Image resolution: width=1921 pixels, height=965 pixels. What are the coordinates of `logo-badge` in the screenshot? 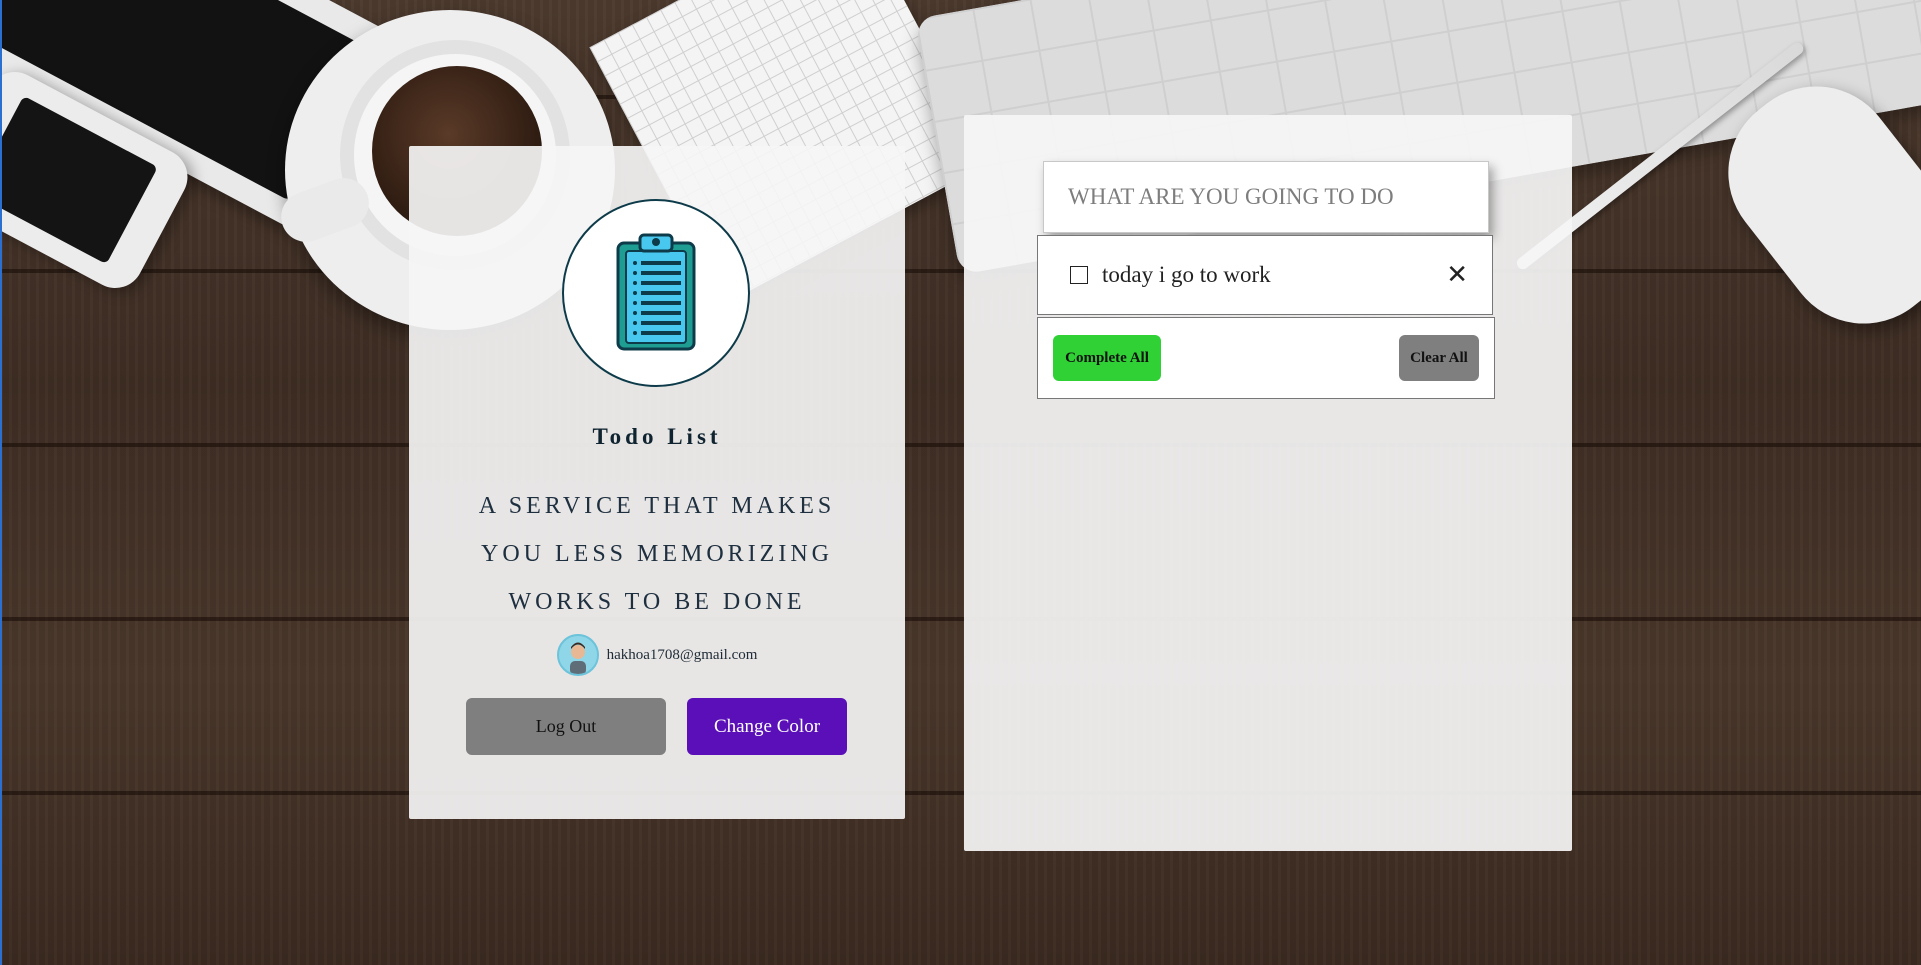 It's located at (656, 293).